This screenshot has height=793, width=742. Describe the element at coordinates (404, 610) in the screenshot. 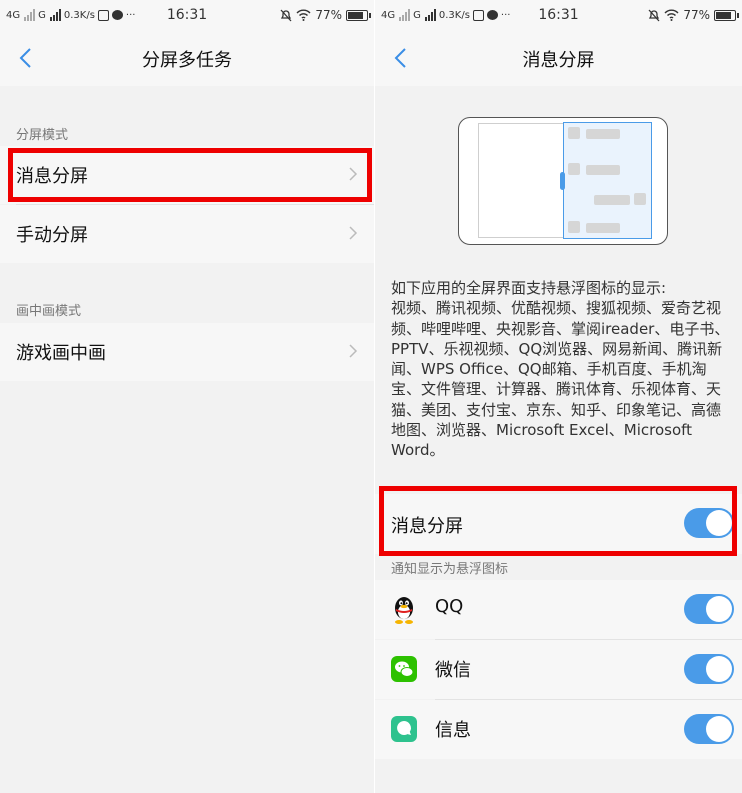

I see `qq-penguin-icon` at that location.